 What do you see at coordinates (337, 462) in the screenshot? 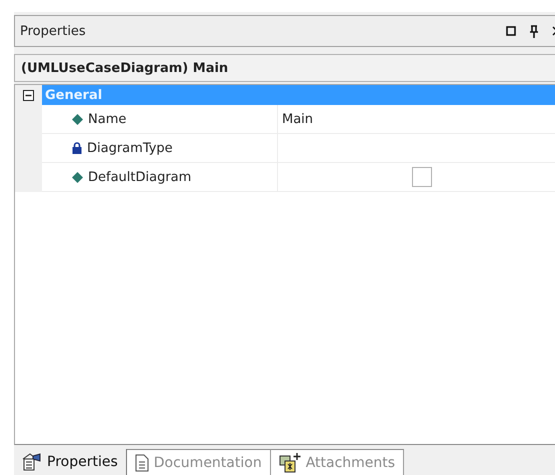
I see `tab: Attachments` at bounding box center [337, 462].